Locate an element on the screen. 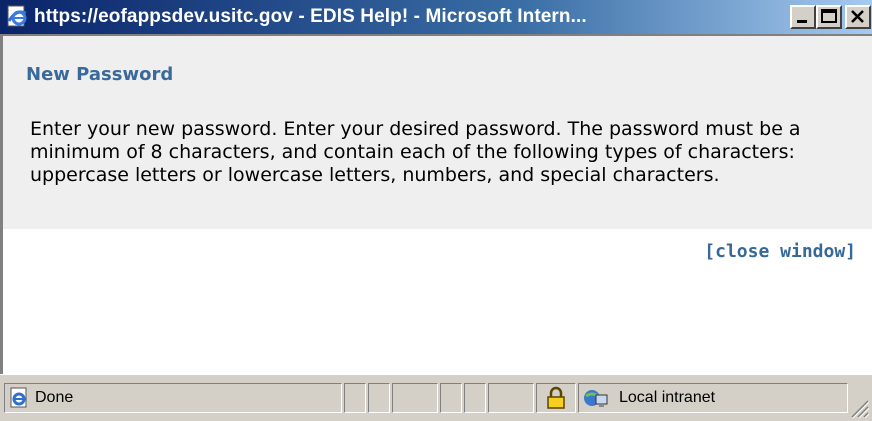  status-pane: Done is located at coordinates (173, 398).